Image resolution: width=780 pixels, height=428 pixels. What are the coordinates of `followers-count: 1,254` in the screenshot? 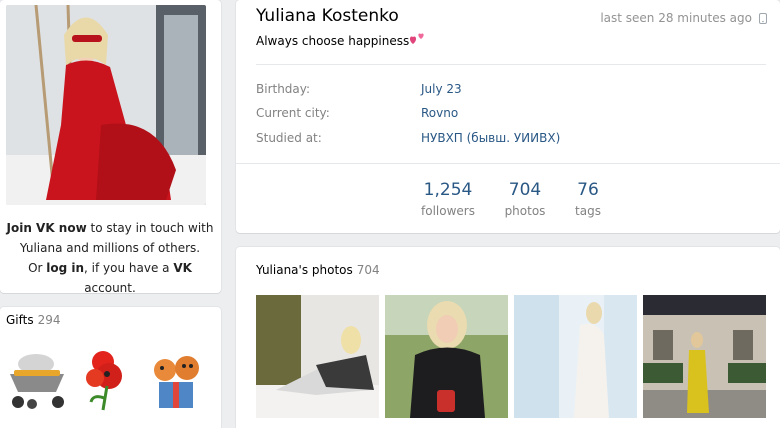 It's located at (448, 190).